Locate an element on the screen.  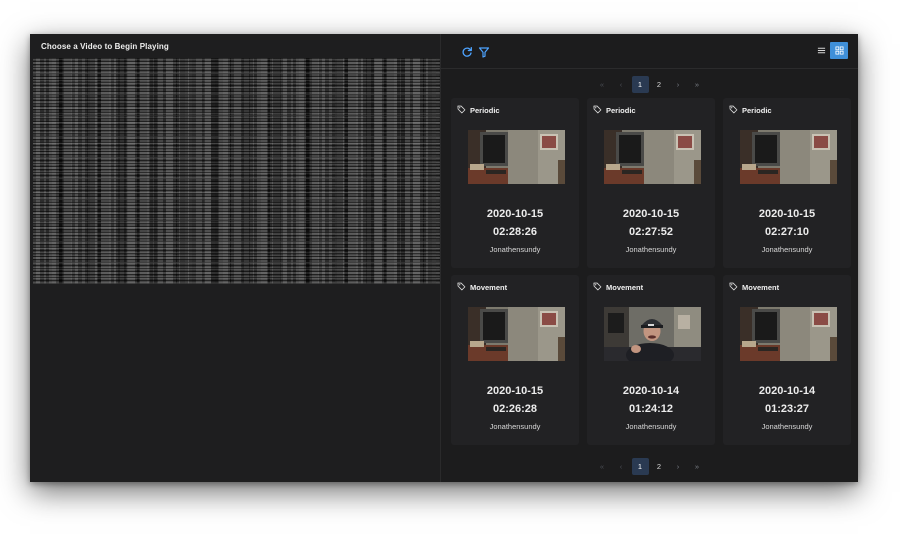
clip-time: 02:28:26 is located at coordinates (515, 232).